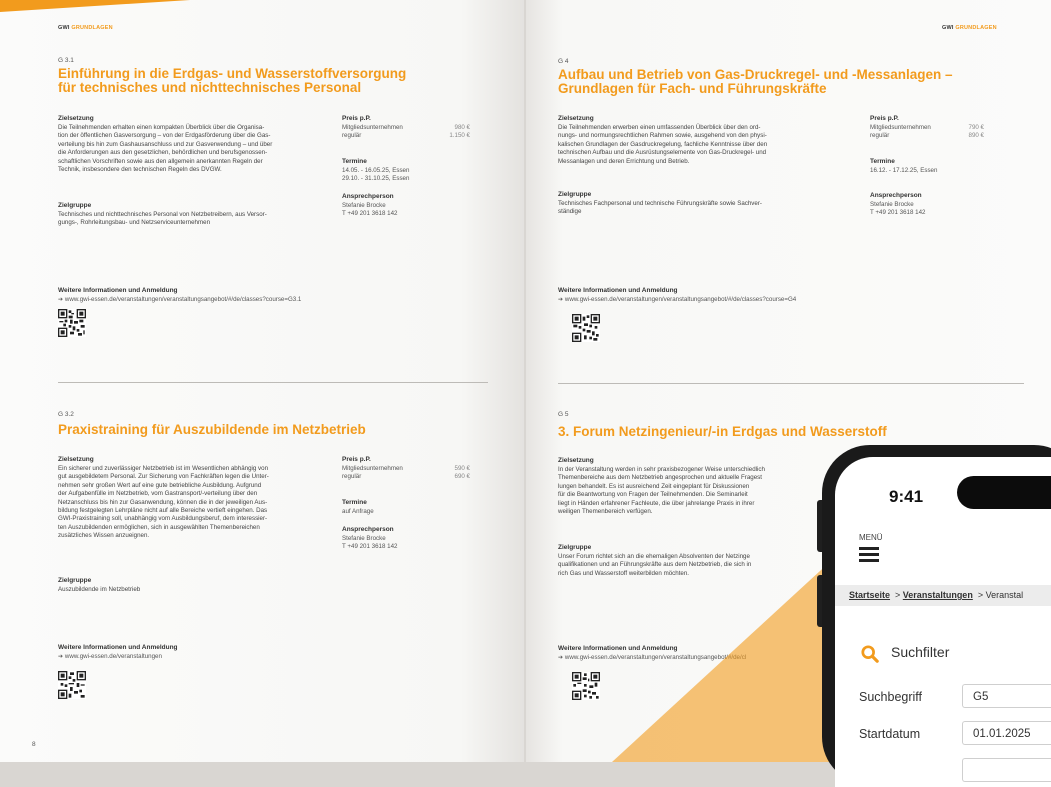 This screenshot has width=1051, height=787. Describe the element at coordinates (1006, 696) in the screenshot. I see `search-term-input: G5` at that location.